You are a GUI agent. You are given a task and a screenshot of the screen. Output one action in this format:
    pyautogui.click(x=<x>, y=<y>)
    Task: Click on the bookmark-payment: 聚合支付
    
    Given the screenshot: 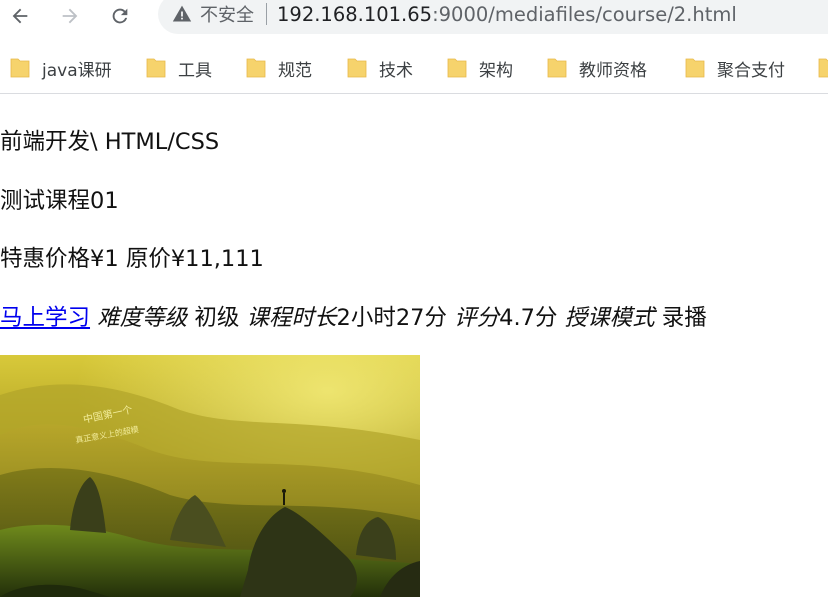 What is the action you would take?
    pyautogui.click(x=735, y=68)
    